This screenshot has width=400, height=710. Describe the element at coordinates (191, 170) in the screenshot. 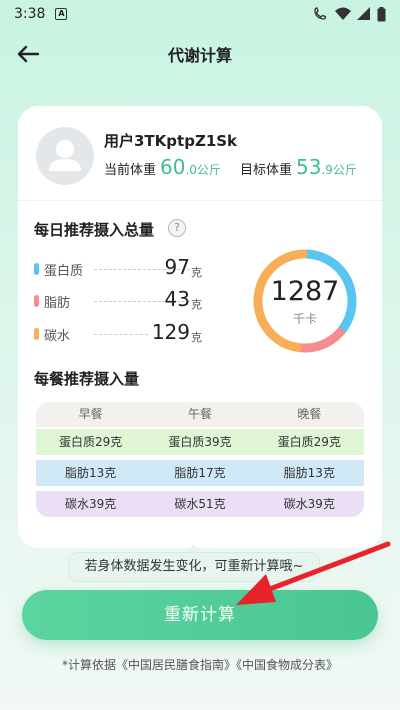

I see `current-weight-decimal: .0` at that location.